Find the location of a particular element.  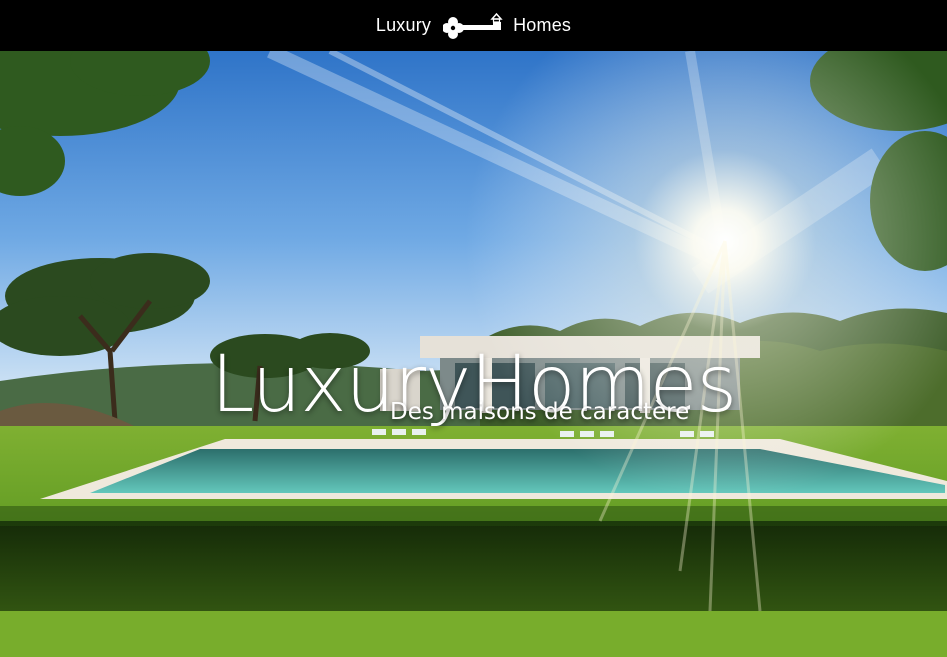

hero-subtitle: Des maisons de caractère is located at coordinates (540, 412).